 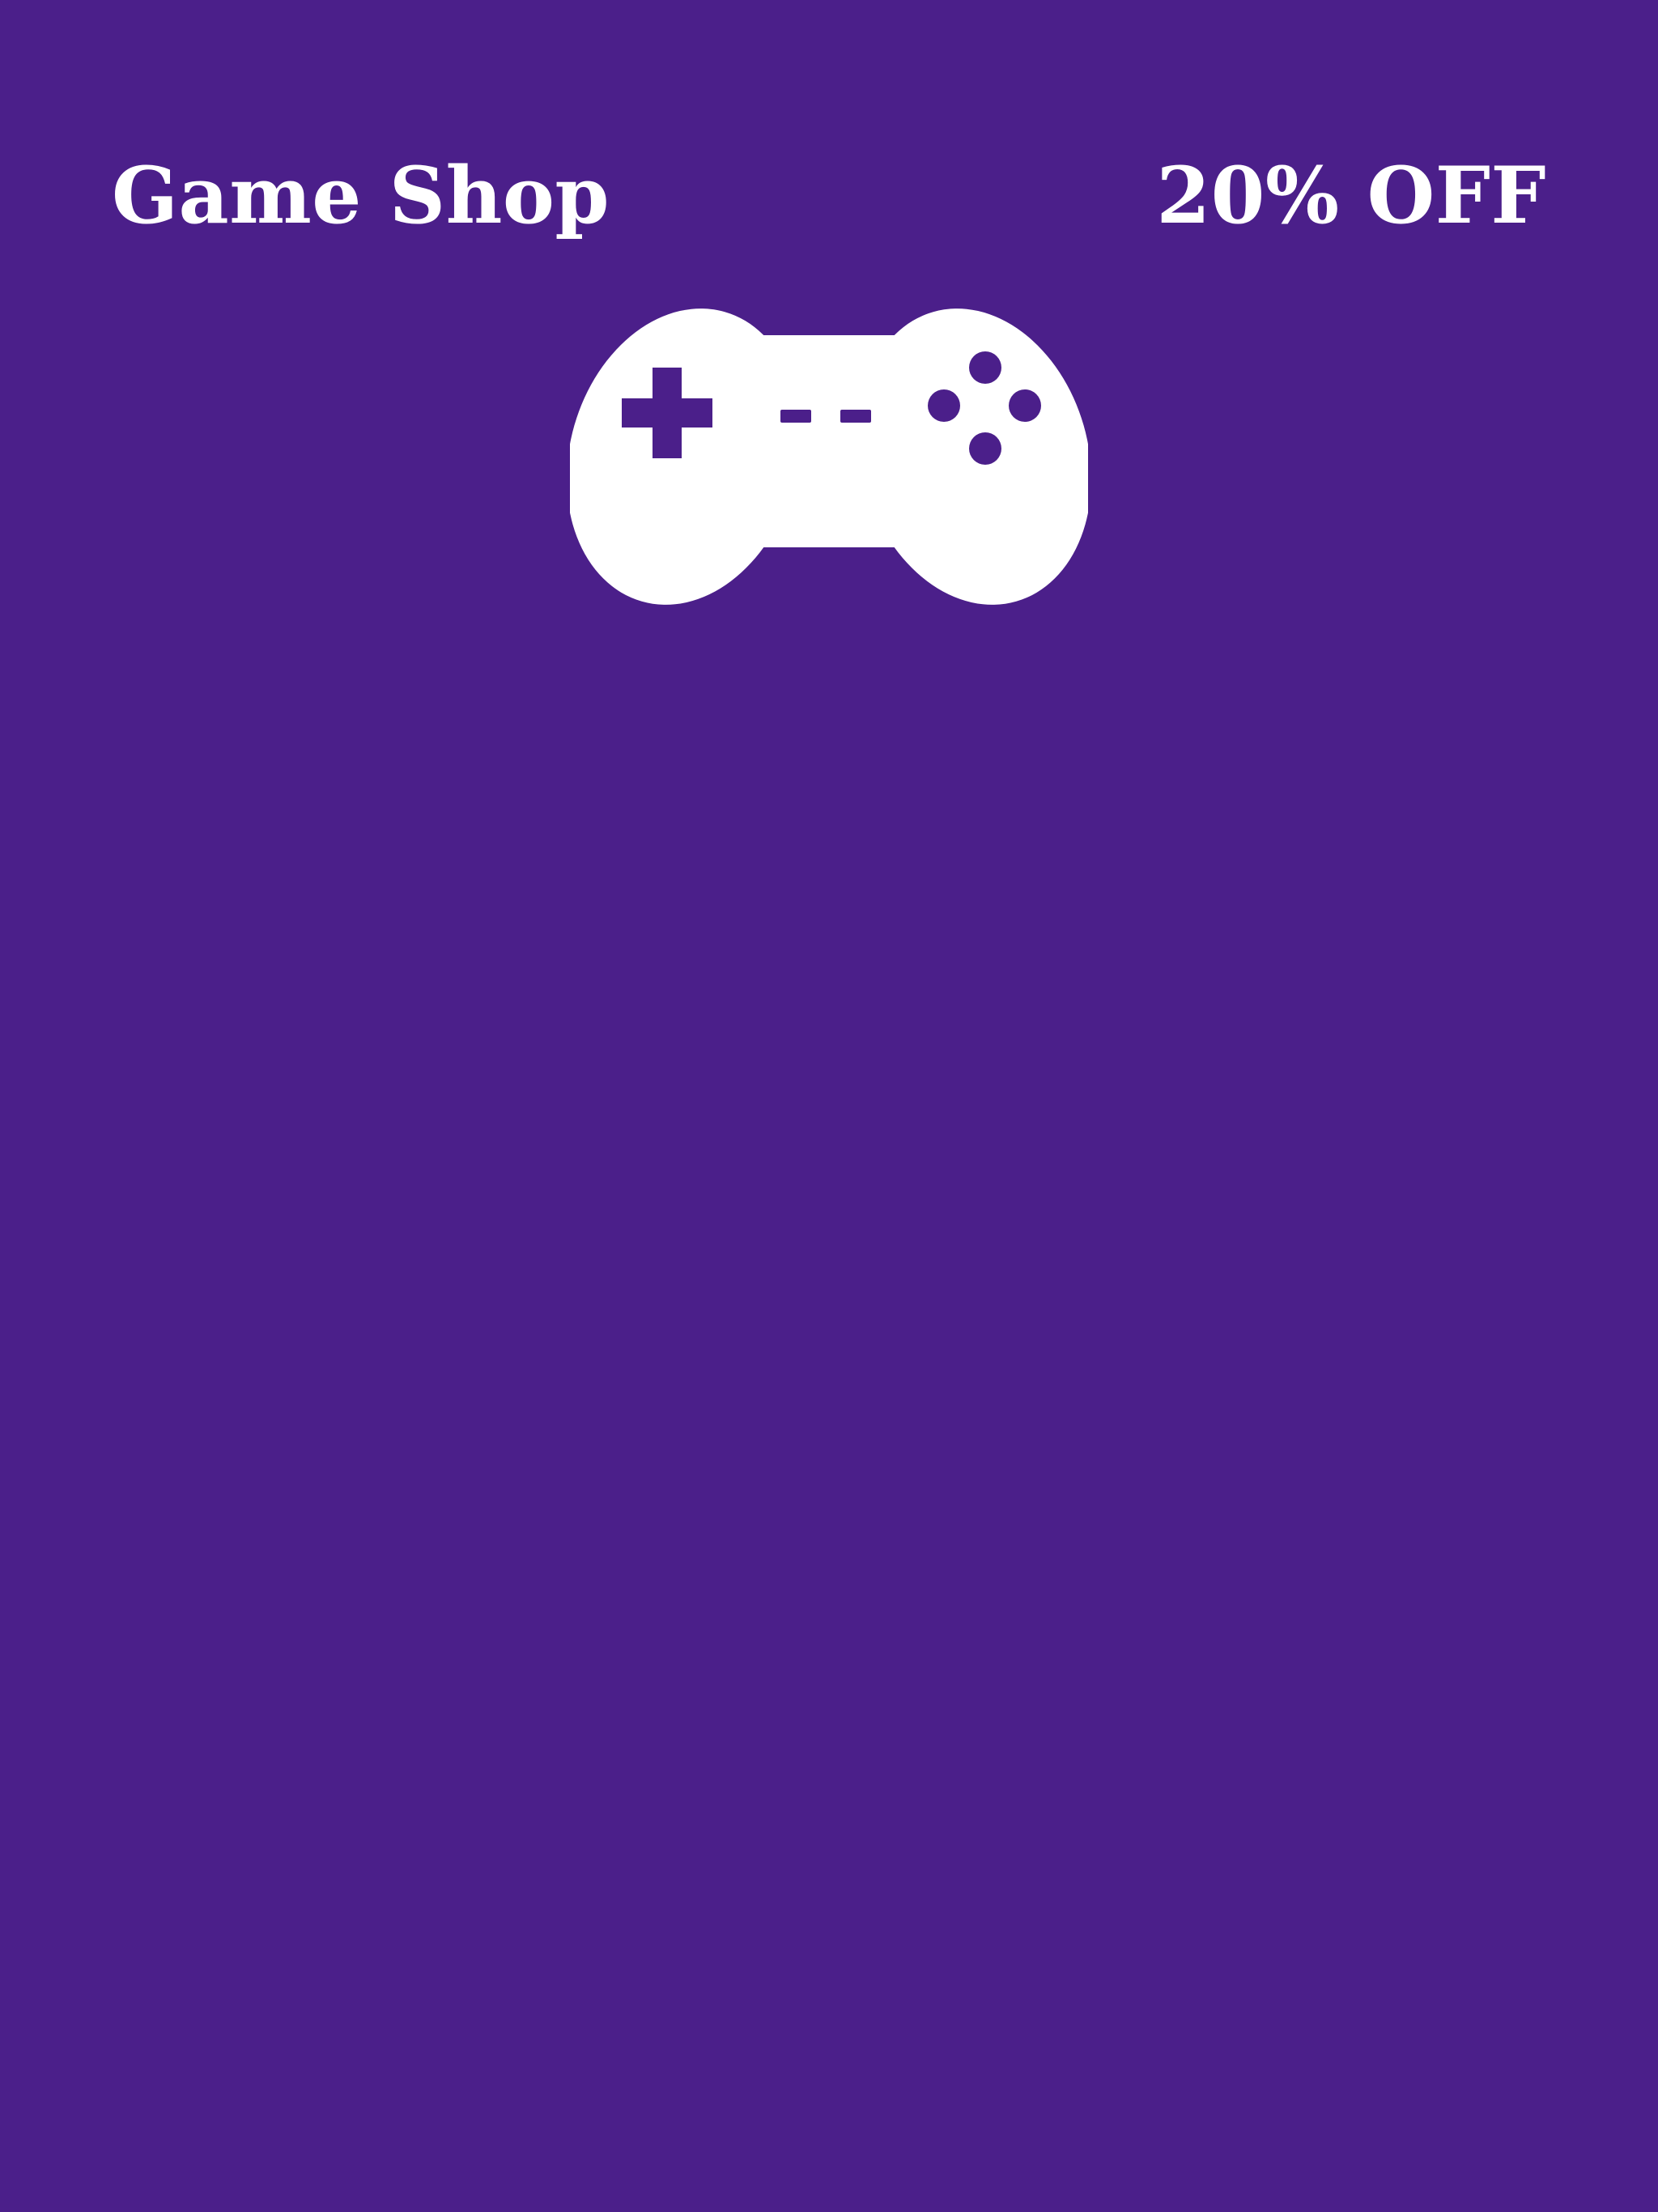 What do you see at coordinates (1351, 196) in the screenshot?
I see `discount-badge: 20% OFF` at bounding box center [1351, 196].